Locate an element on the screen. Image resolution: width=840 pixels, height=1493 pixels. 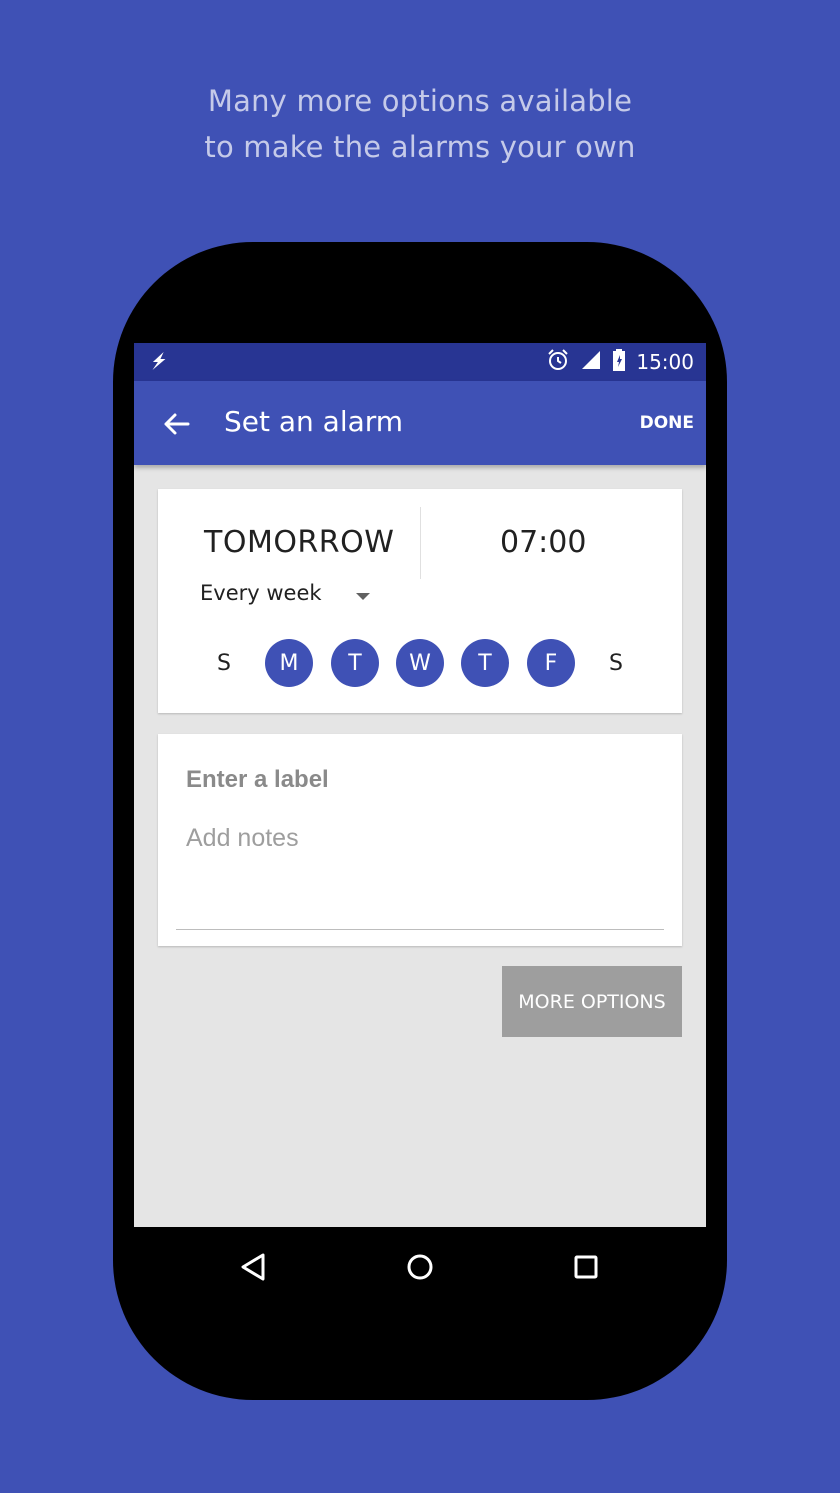
weekday-selector: S M T W T F S is located at coordinates (420, 663).